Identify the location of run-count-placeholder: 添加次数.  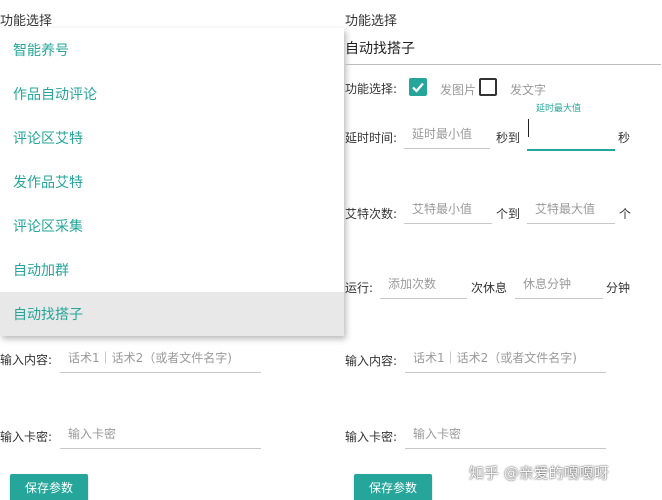
(412, 284).